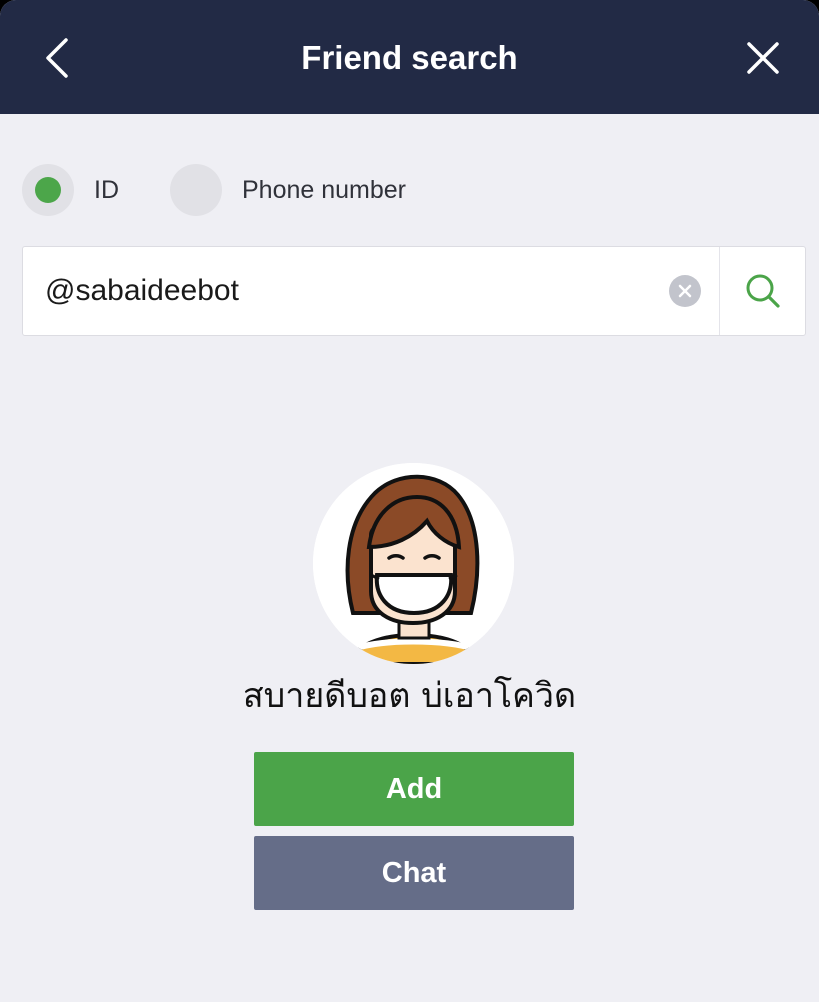 The image size is (819, 1002). I want to click on avatar, so click(413, 563).